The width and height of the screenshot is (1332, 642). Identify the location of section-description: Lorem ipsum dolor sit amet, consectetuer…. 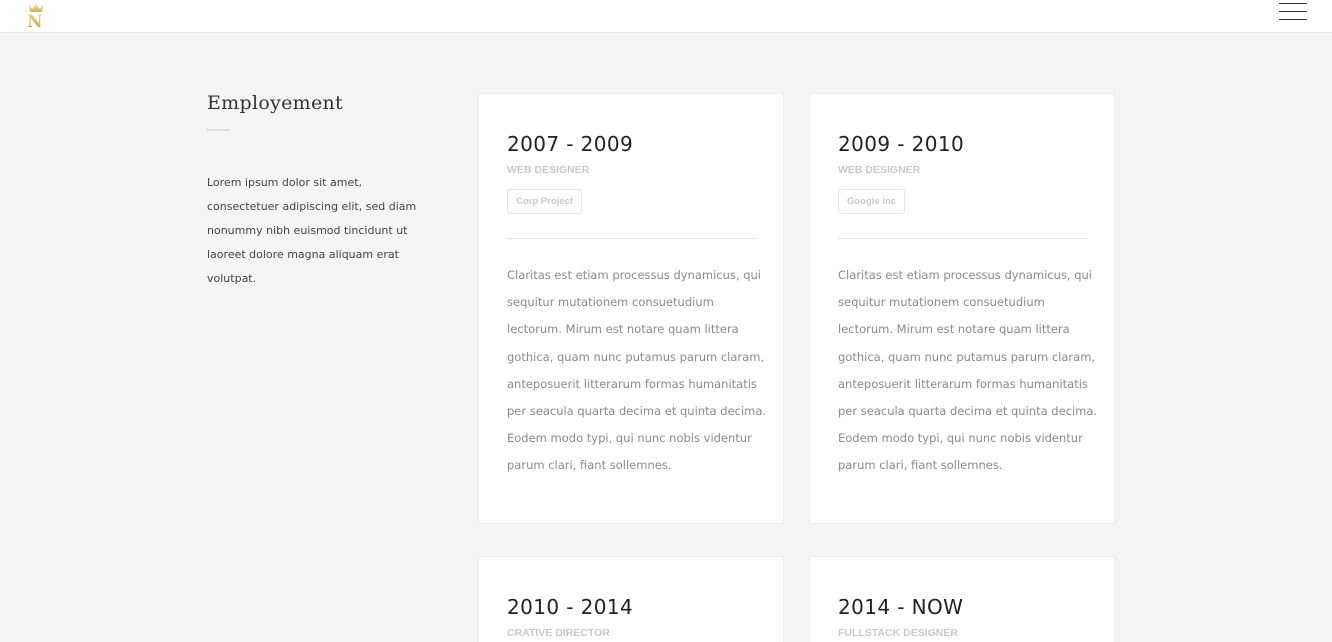
(312, 230).